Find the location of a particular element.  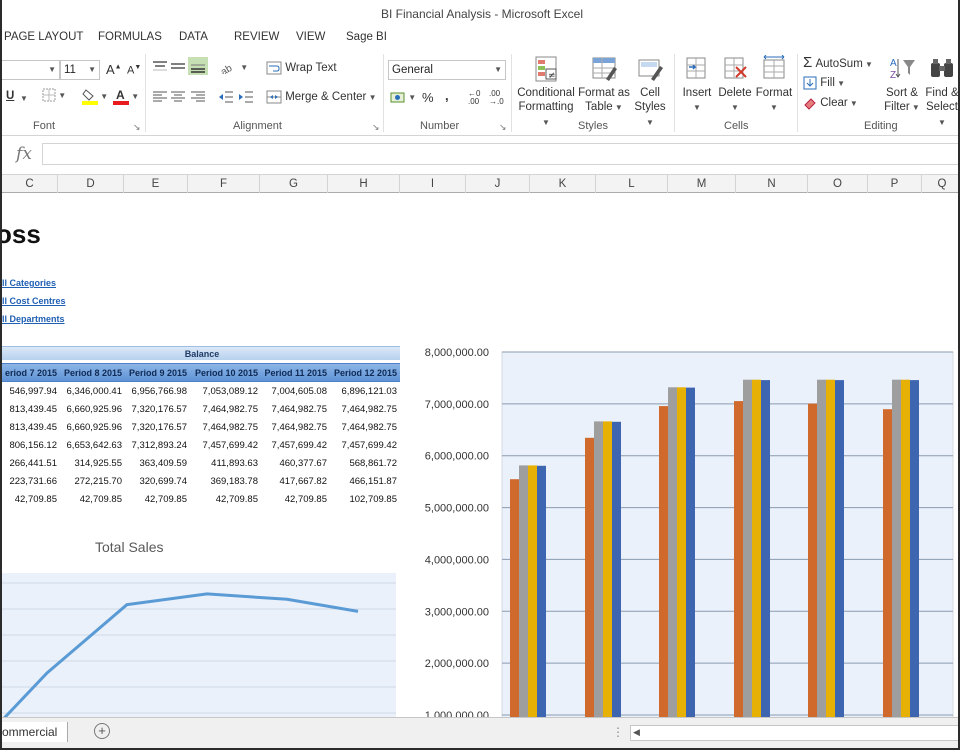

formula-input is located at coordinates (500, 154).